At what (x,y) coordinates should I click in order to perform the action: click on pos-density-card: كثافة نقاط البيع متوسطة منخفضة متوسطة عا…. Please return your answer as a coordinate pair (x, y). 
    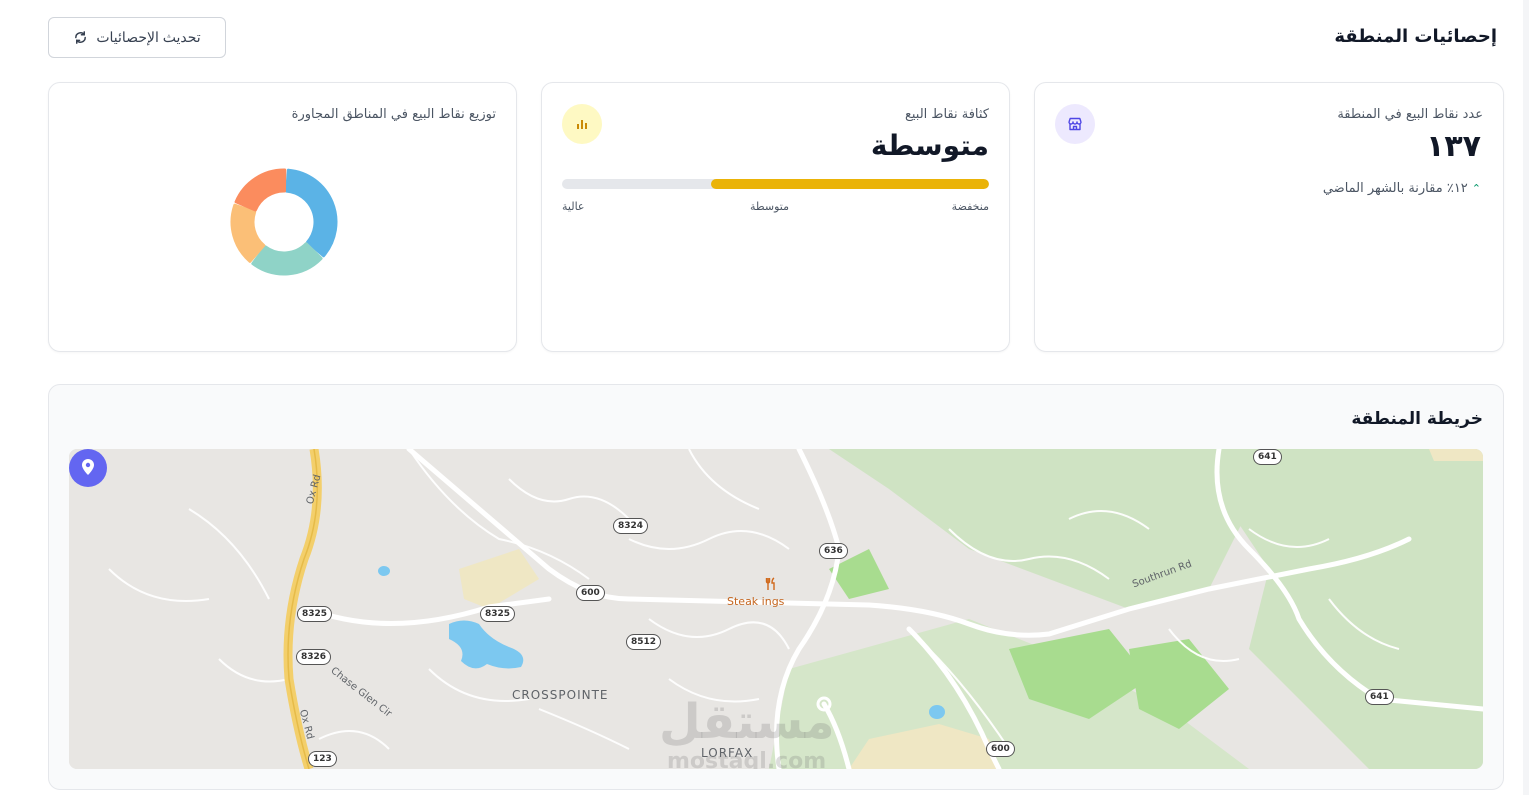
    Looking at the image, I should click on (775, 217).